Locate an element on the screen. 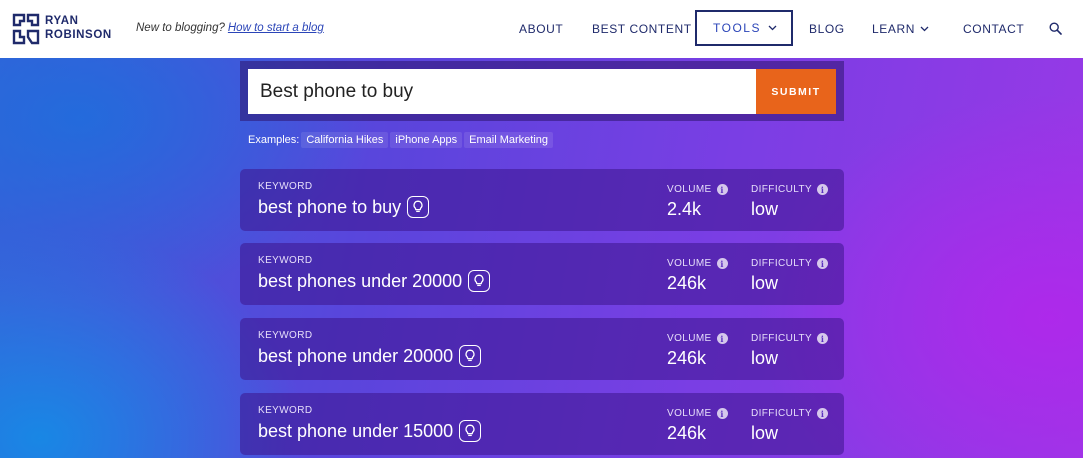  header-tagline: New to blogging? How to start a blog is located at coordinates (230, 28).